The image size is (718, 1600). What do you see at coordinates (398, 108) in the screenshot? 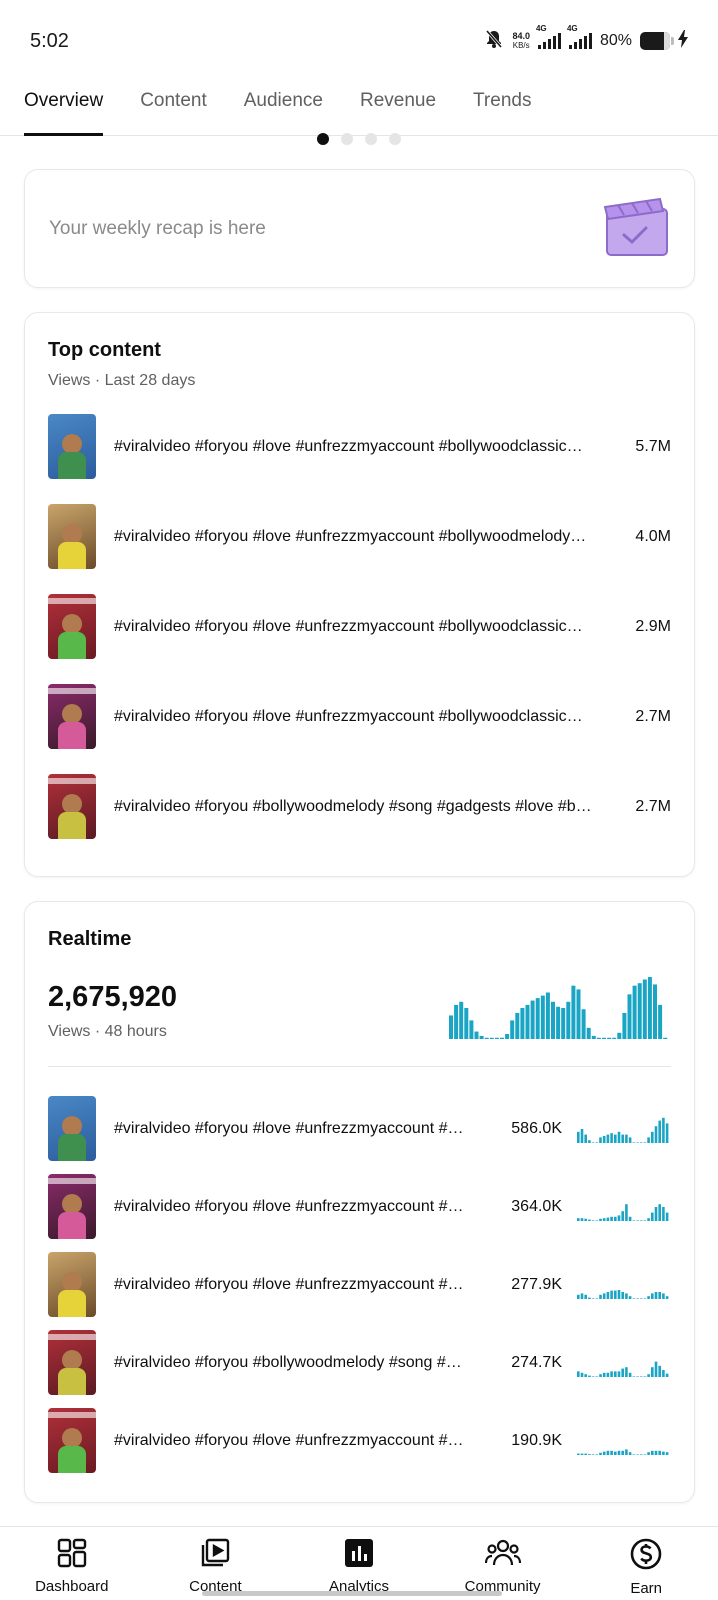
I see `tab-revenue: Revenue` at bounding box center [398, 108].